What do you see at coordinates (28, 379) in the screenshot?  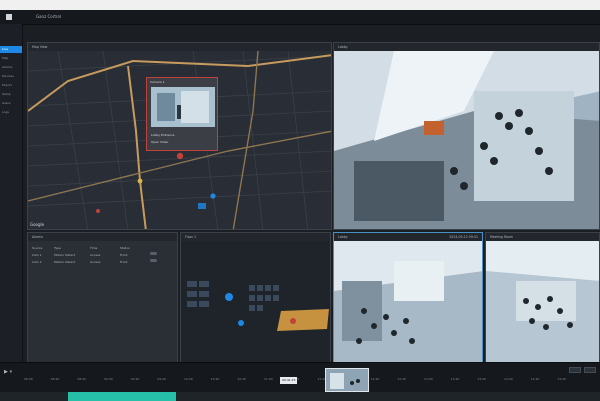 I see `timeline-tick-label: 08:00` at bounding box center [28, 379].